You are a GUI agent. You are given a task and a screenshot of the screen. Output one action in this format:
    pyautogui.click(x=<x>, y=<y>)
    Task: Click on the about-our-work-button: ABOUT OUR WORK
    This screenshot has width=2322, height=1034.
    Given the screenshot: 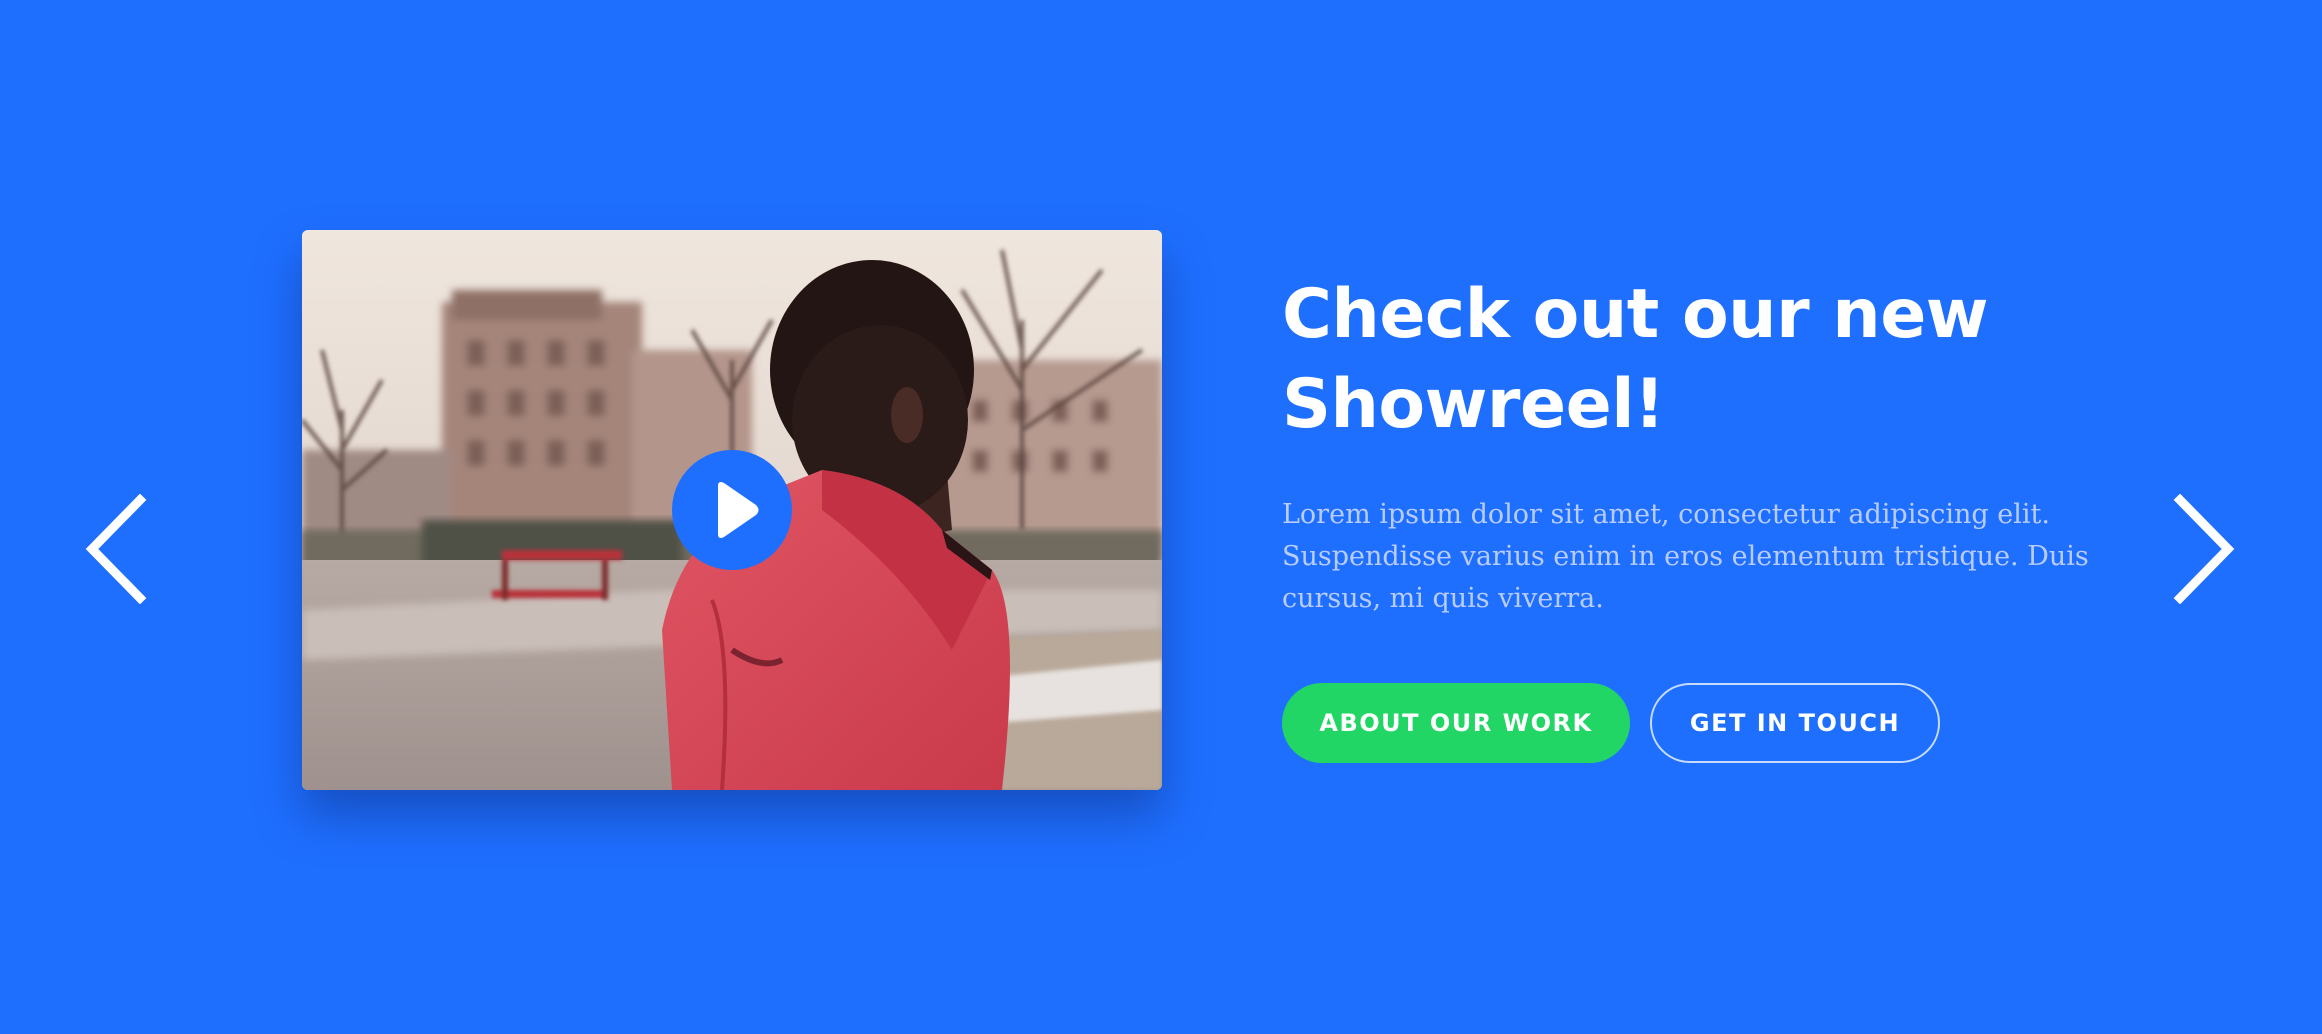 What is the action you would take?
    pyautogui.click(x=1456, y=723)
    